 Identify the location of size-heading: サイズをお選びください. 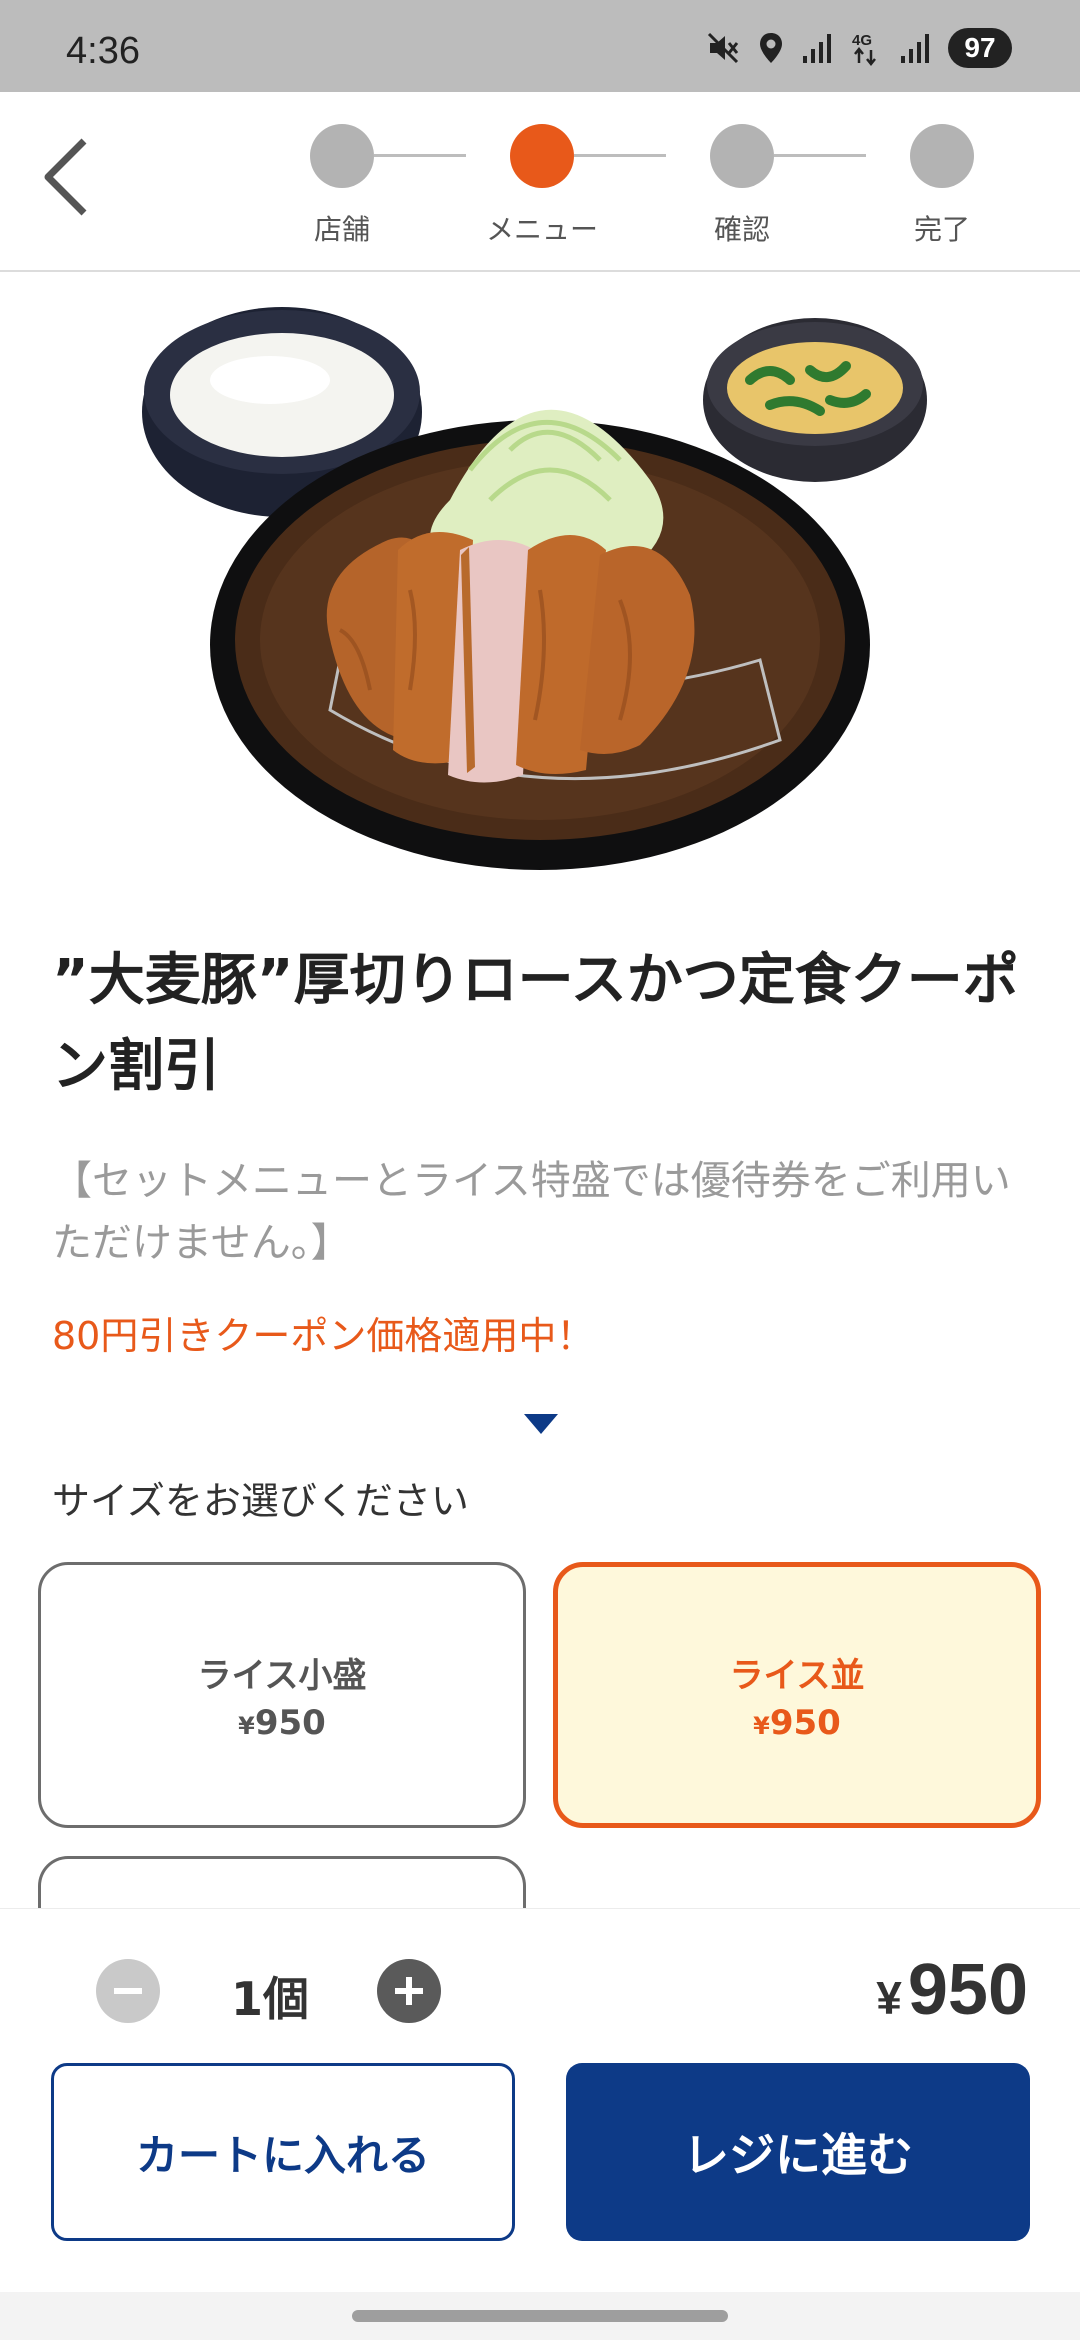
(260, 1501).